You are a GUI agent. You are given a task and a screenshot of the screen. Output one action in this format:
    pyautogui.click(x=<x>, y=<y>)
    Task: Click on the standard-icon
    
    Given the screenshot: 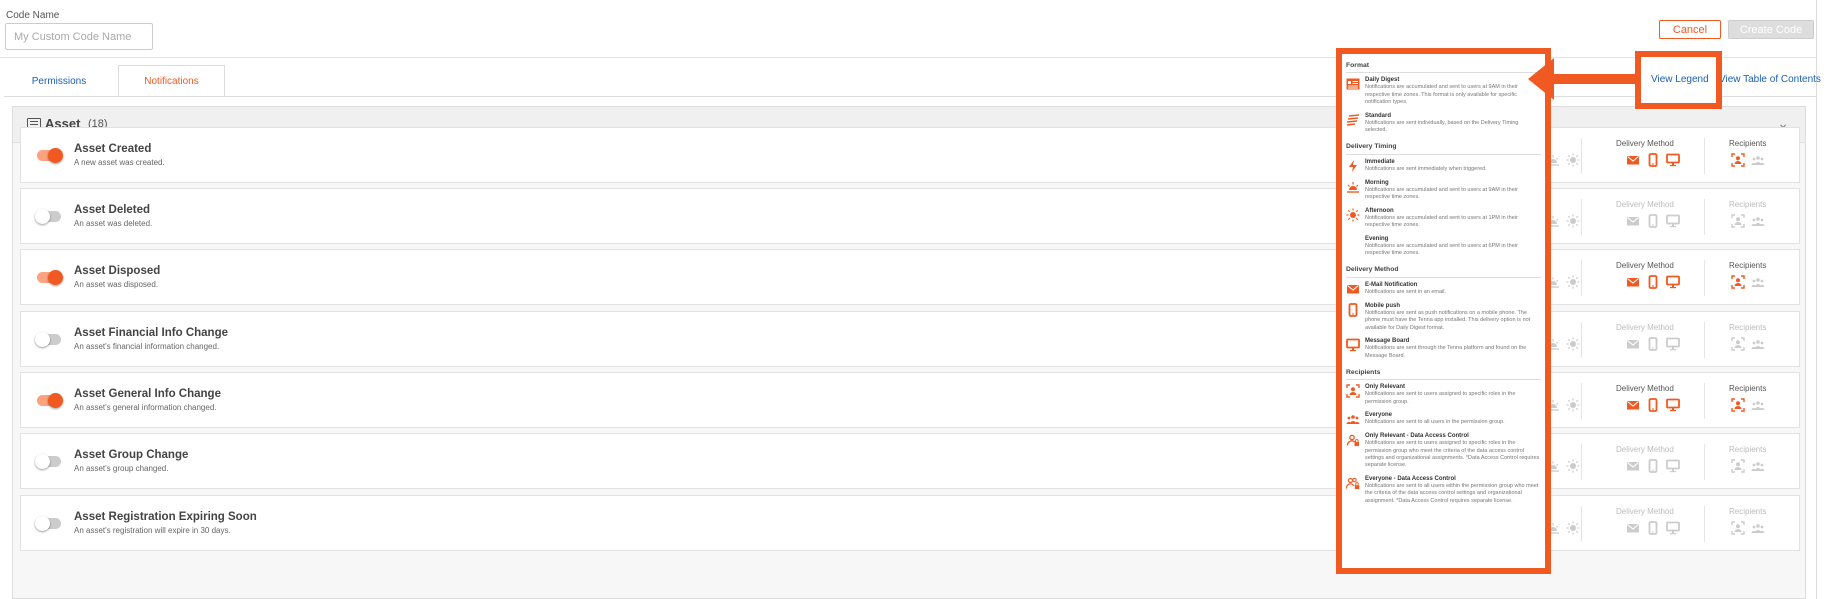 What is the action you would take?
    pyautogui.click(x=1353, y=119)
    